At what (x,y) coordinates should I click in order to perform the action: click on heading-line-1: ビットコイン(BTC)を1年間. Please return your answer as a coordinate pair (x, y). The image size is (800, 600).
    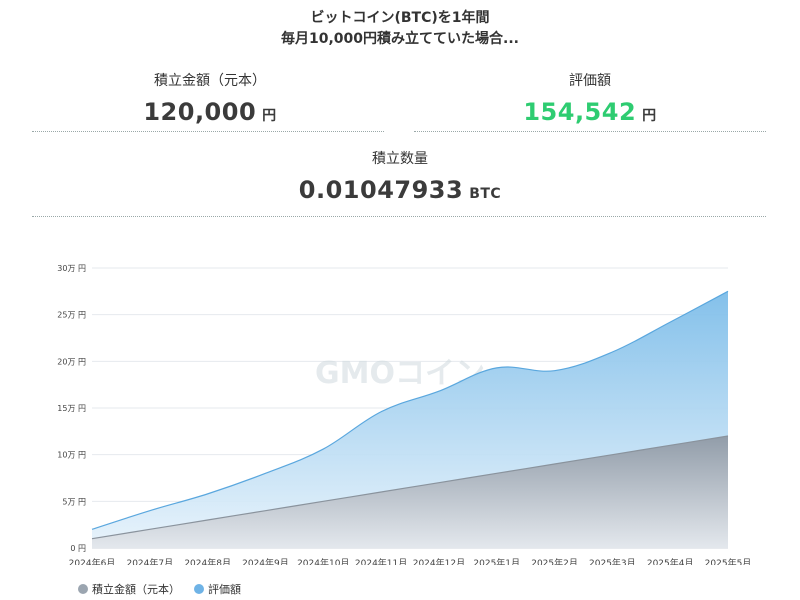
    Looking at the image, I should click on (400, 18).